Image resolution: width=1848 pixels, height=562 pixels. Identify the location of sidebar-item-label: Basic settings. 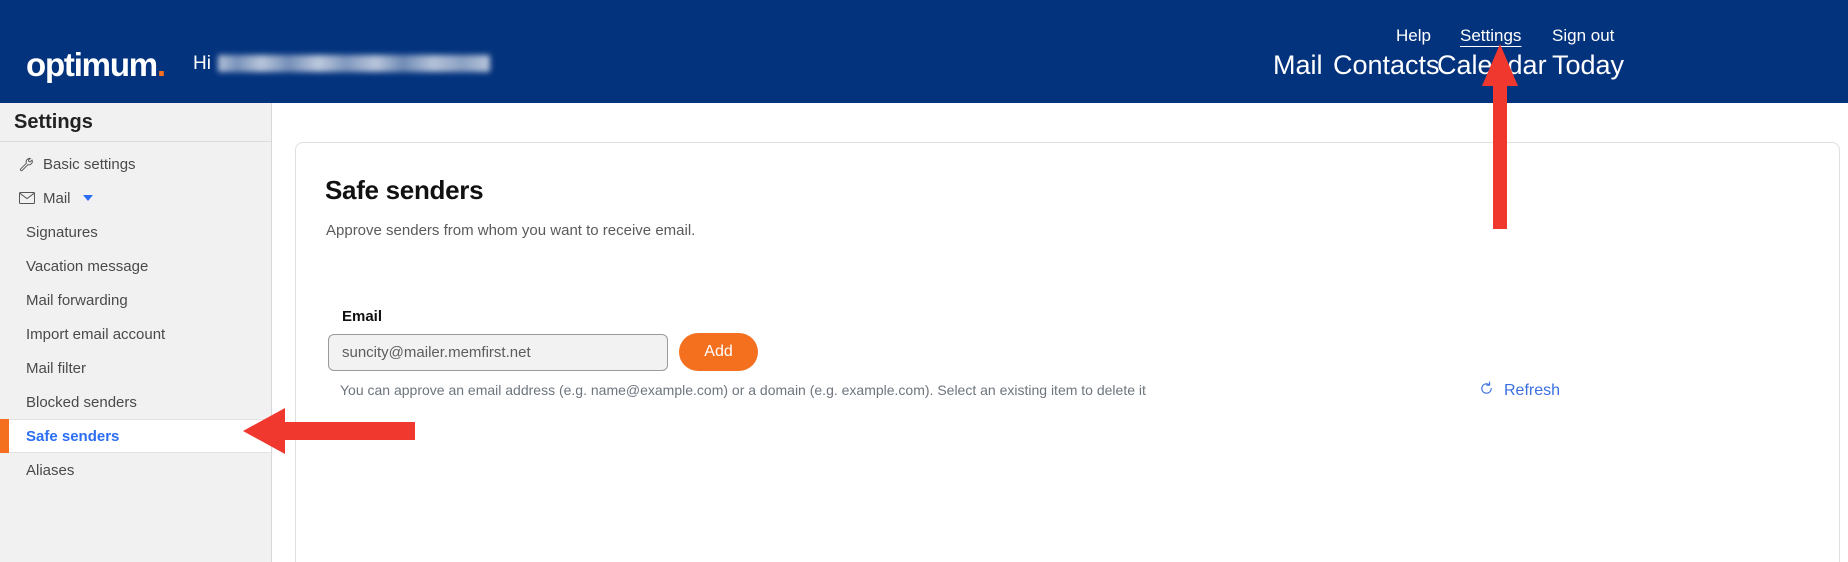
(89, 164).